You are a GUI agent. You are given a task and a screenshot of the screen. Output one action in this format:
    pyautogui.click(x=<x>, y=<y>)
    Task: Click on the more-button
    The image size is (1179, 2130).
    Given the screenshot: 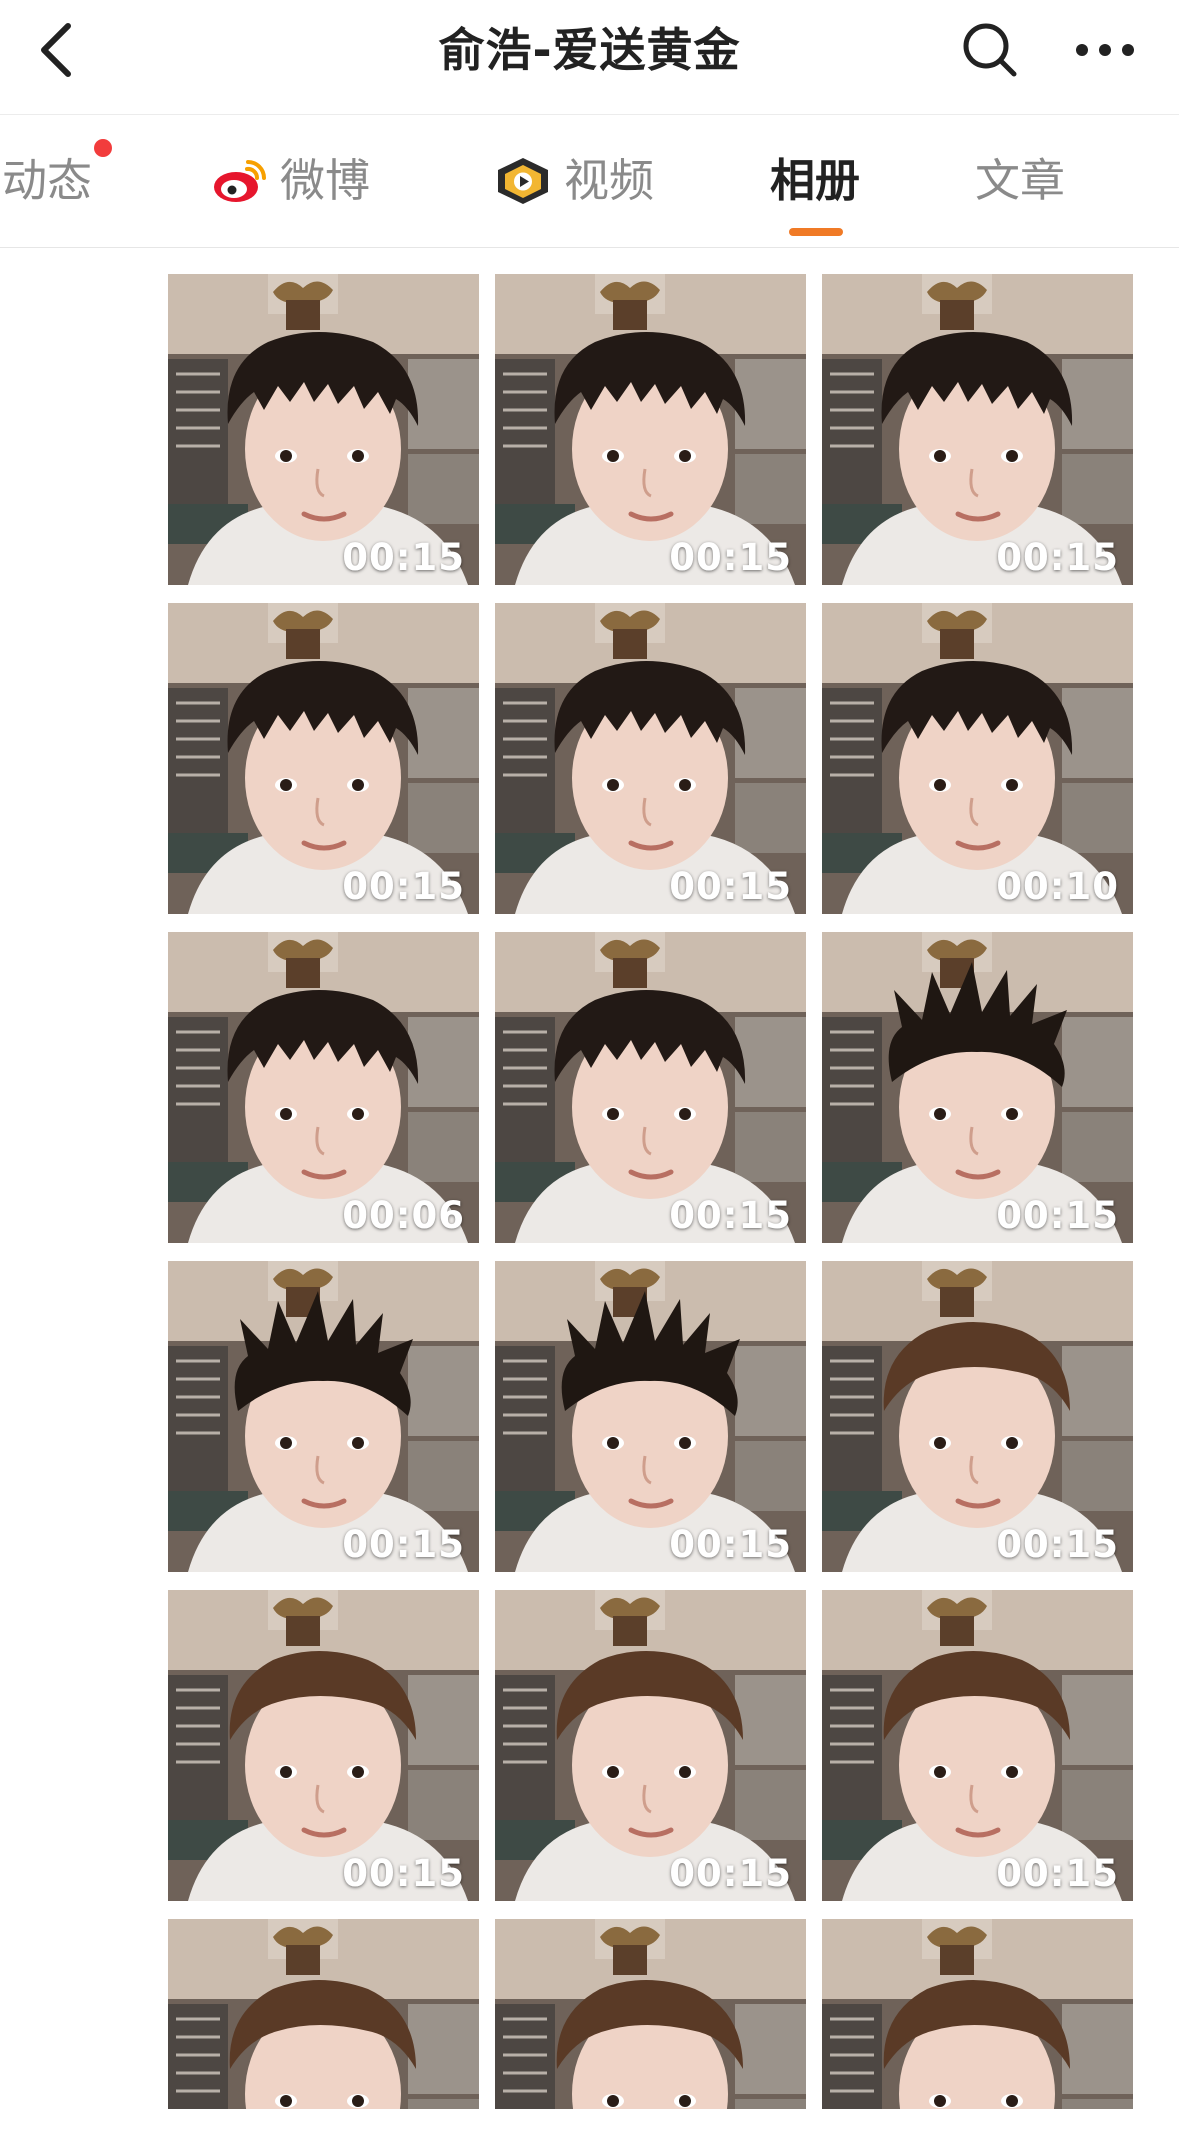 What is the action you would take?
    pyautogui.click(x=1105, y=50)
    